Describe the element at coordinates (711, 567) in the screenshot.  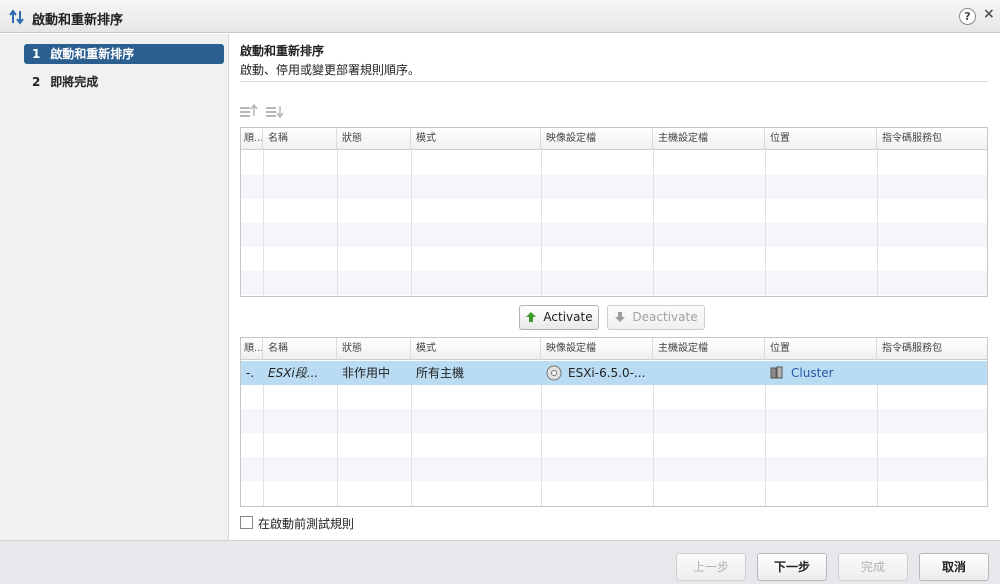
I see `back-button: 上一步` at that location.